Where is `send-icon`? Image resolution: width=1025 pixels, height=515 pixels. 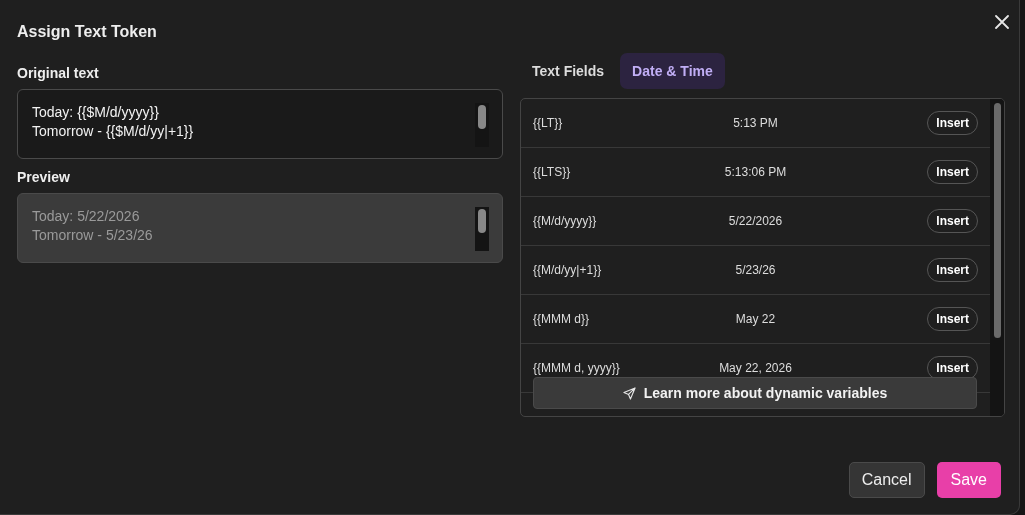 send-icon is located at coordinates (629, 393).